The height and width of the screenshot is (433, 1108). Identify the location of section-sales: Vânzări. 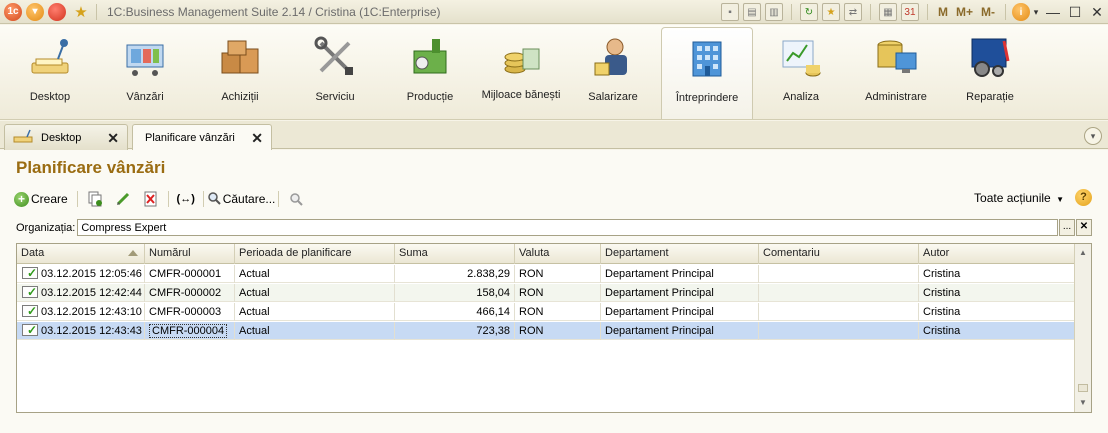
(145, 73).